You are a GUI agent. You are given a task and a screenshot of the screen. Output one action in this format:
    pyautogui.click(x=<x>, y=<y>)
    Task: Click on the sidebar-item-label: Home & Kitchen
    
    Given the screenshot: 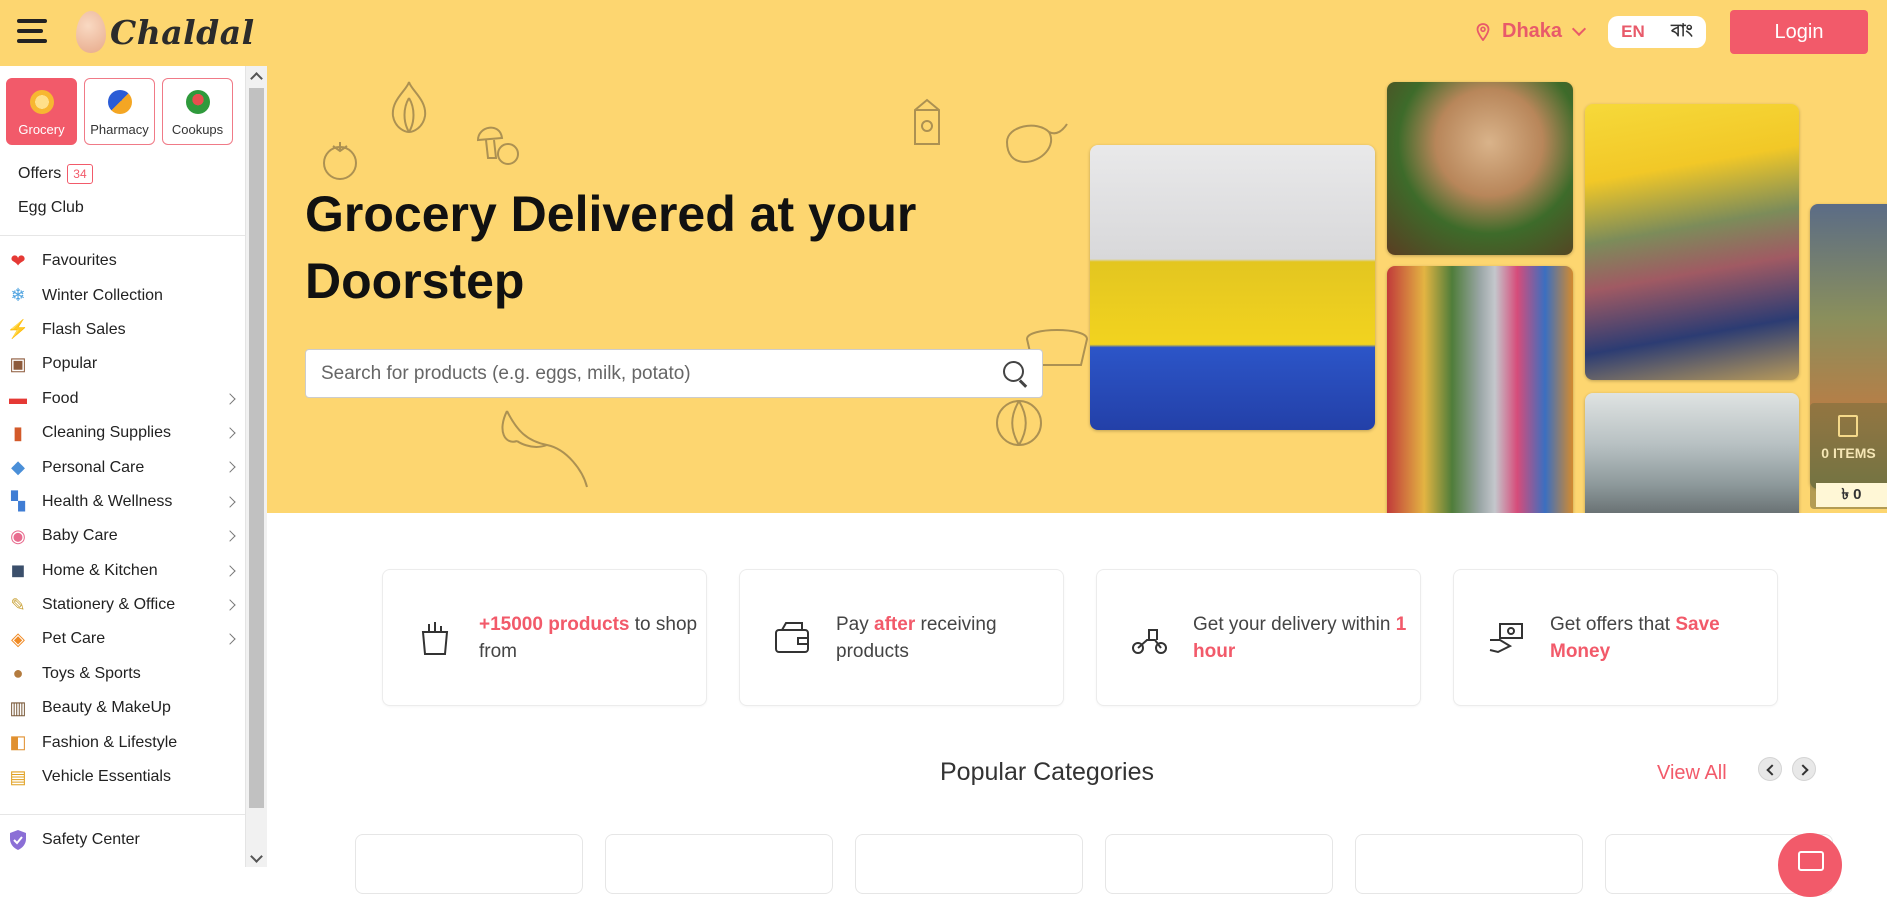 What is the action you would take?
    pyautogui.click(x=100, y=570)
    